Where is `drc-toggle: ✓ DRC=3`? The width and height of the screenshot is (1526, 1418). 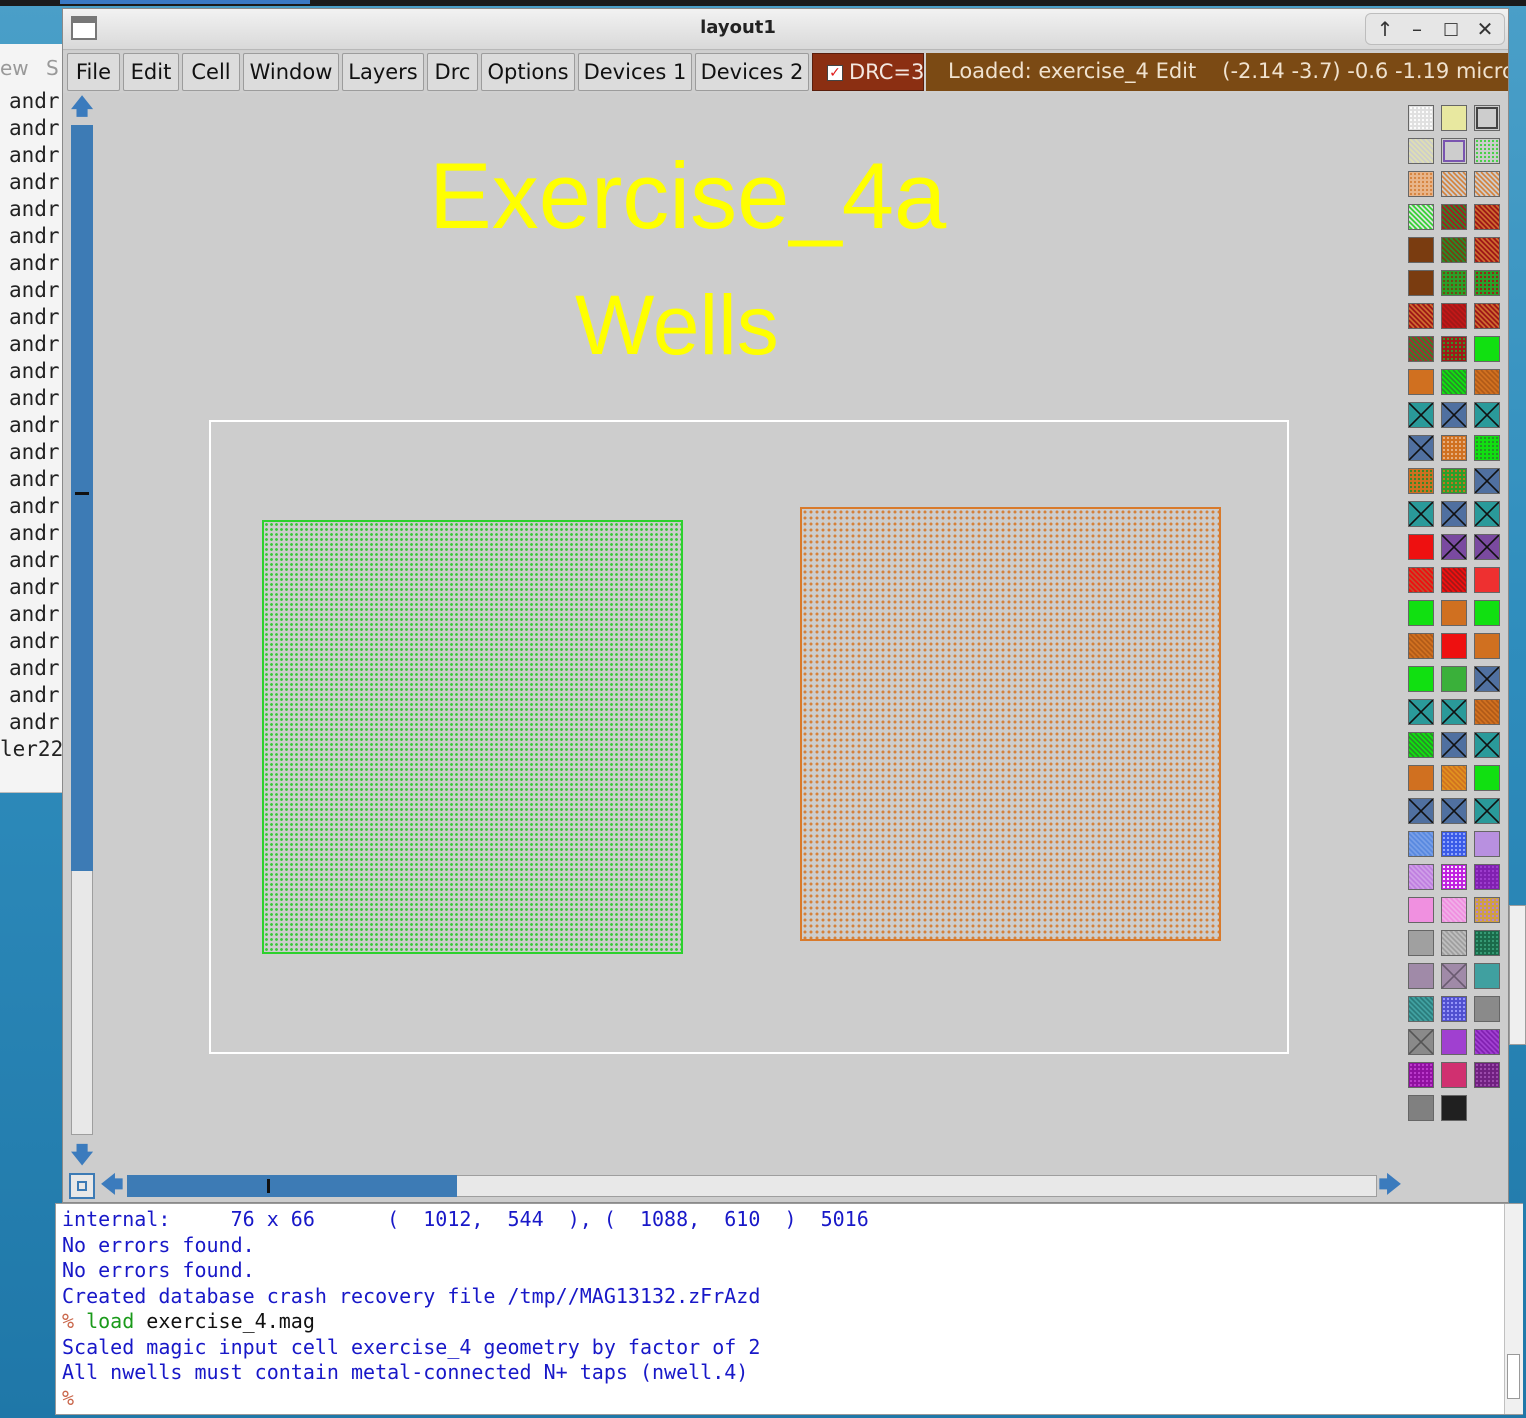
drc-toggle: ✓ DRC=3 is located at coordinates (868, 72).